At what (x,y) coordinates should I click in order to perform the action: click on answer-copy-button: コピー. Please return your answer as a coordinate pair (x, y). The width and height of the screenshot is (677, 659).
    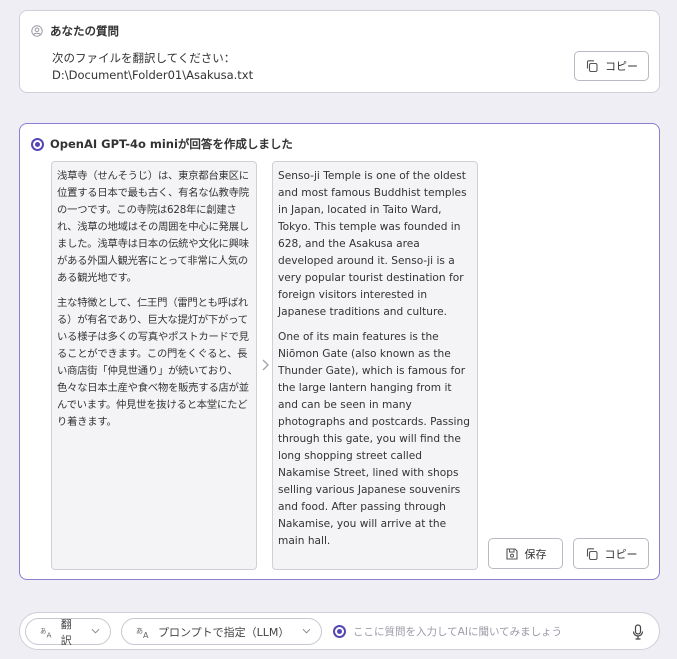
    Looking at the image, I should click on (611, 553).